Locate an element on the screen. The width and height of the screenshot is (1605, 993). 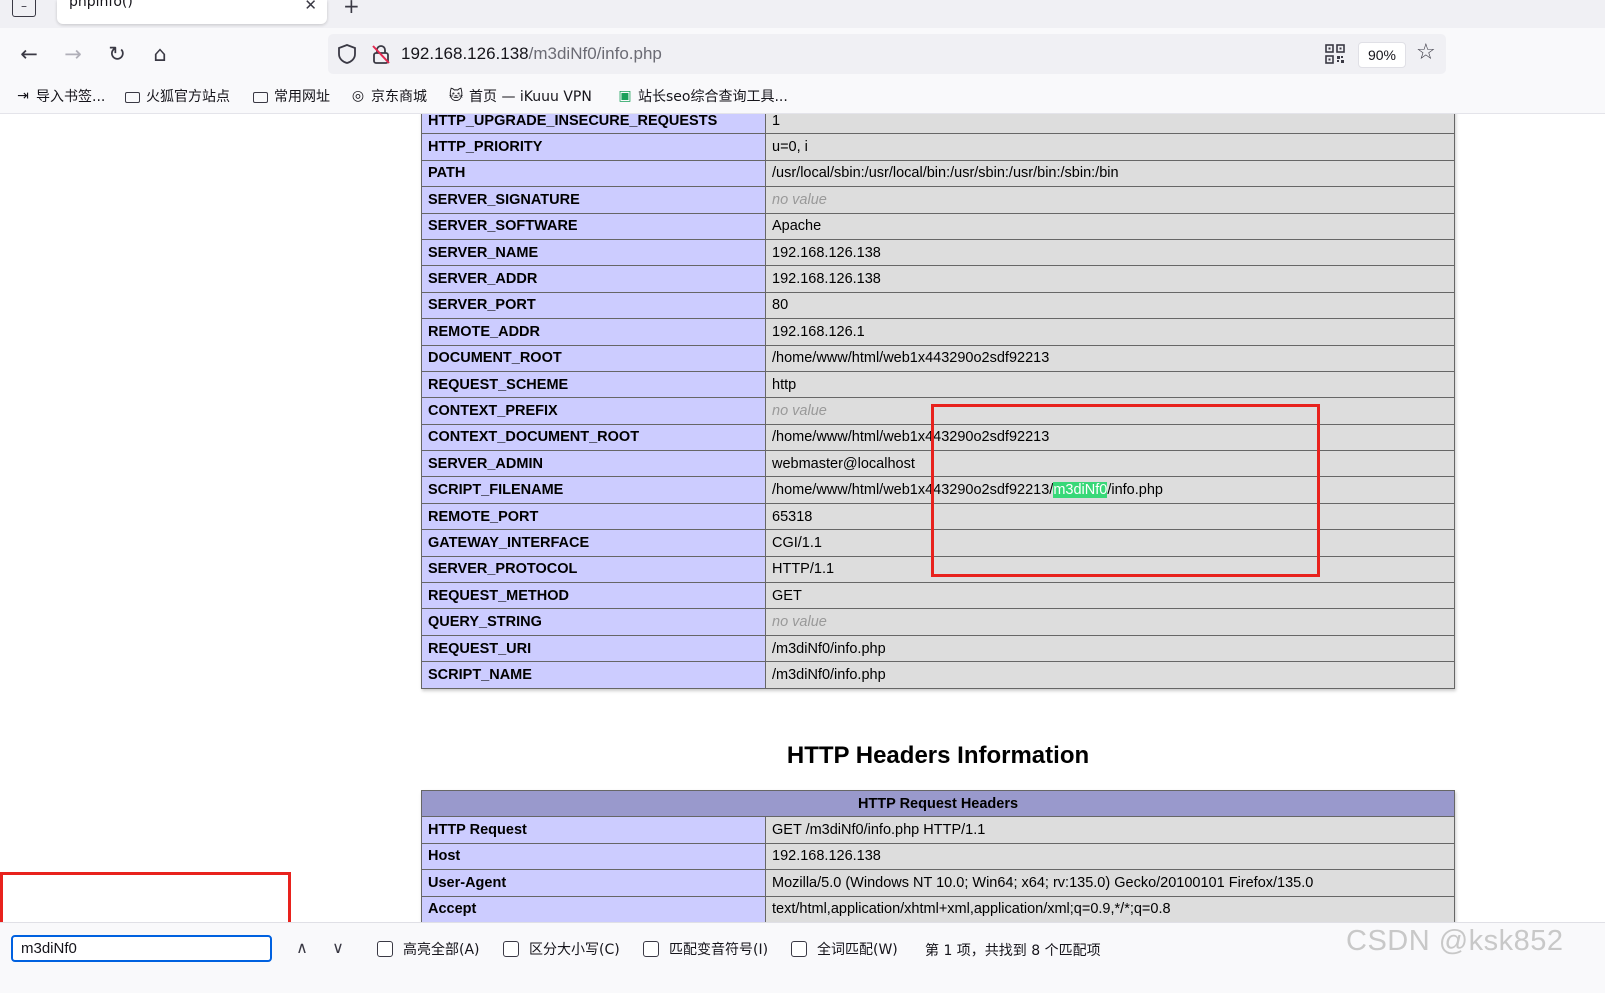
checkbox-label: 匹配变音符号(I) is located at coordinates (719, 950).